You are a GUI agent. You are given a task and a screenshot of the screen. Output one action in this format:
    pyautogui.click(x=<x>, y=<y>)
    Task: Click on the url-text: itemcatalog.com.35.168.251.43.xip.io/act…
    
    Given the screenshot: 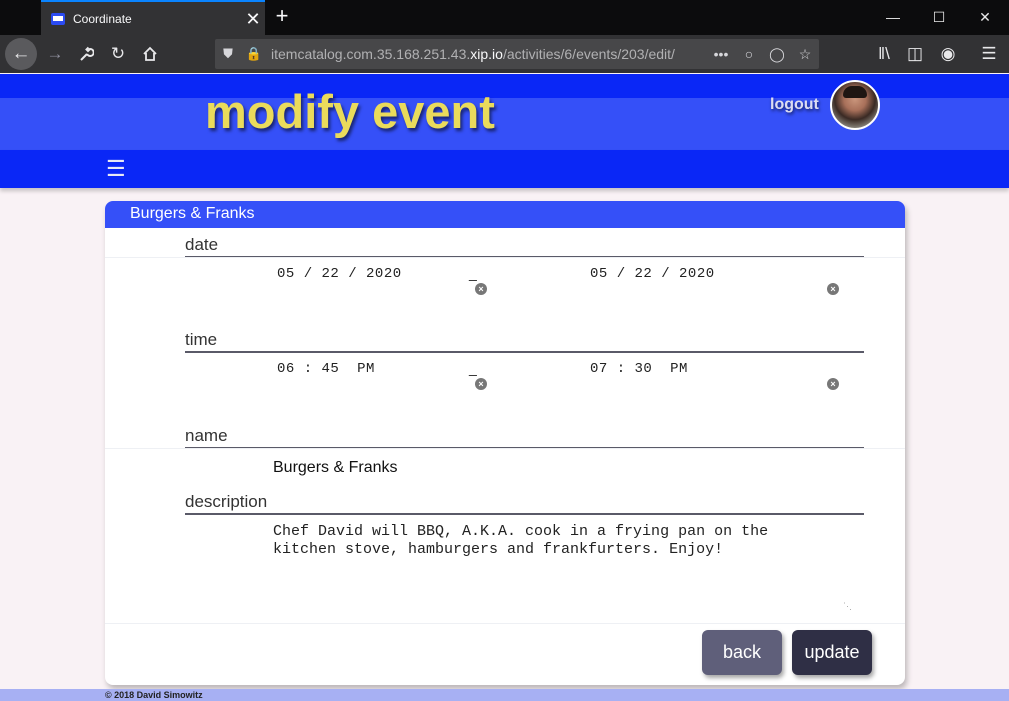 What is the action you would take?
    pyautogui.click(x=487, y=54)
    